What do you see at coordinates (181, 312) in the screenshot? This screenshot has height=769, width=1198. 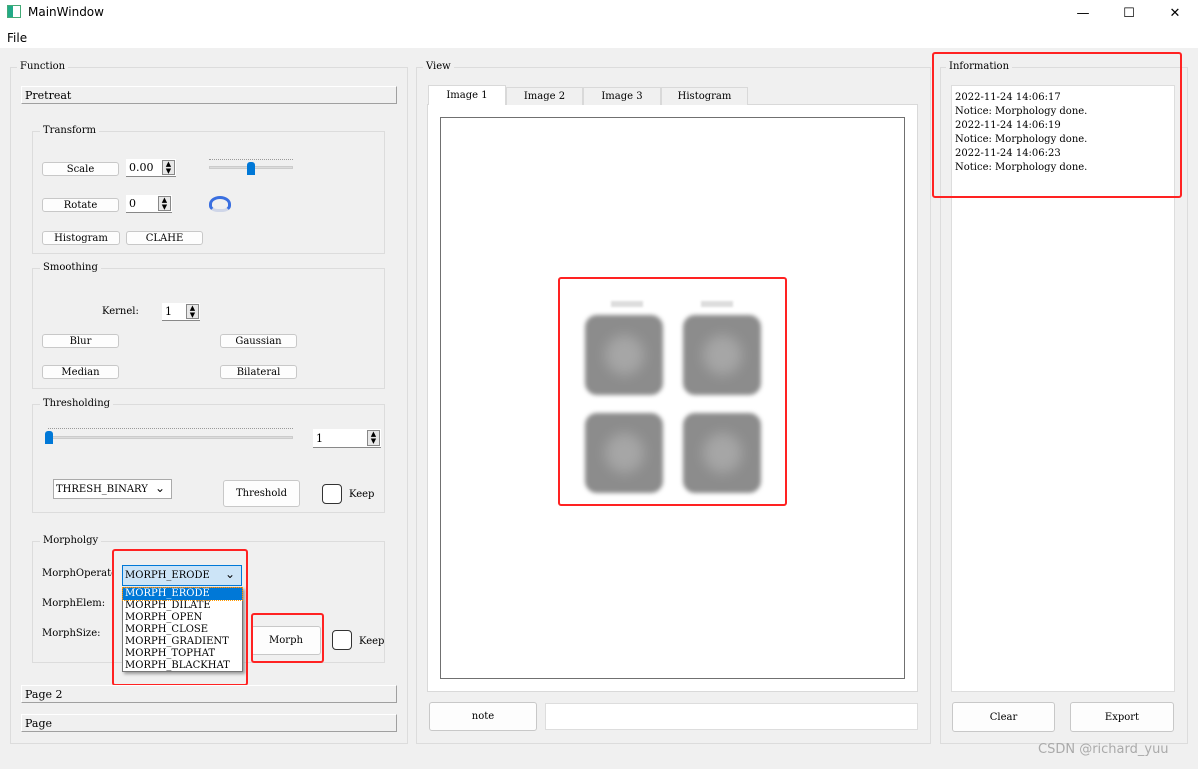 I see `kernel-spinbox: 1 ▲ ▼` at bounding box center [181, 312].